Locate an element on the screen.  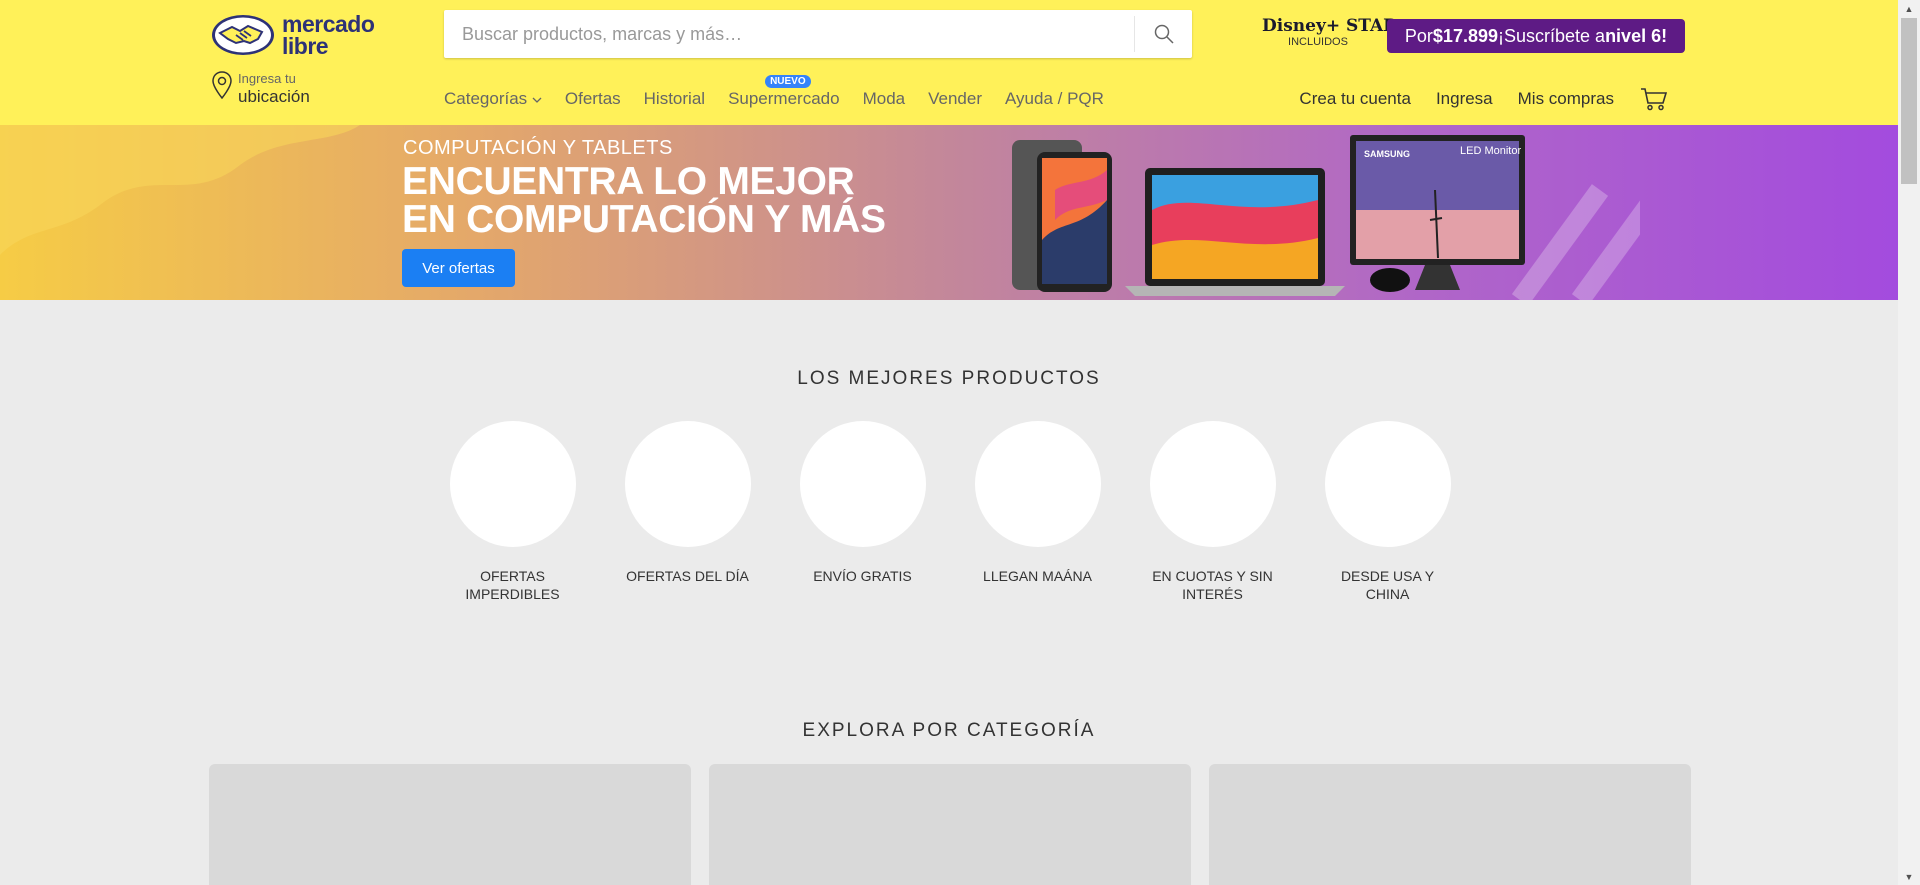
nav-item-moda: Moda is located at coordinates (884, 99).